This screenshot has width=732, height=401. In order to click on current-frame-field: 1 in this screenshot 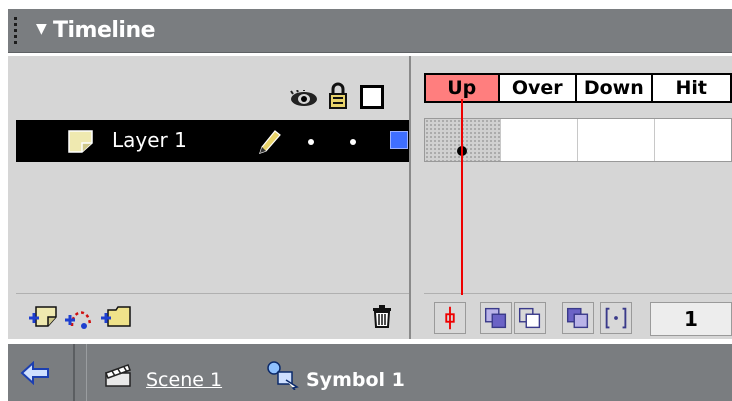, I will do `click(691, 319)`.